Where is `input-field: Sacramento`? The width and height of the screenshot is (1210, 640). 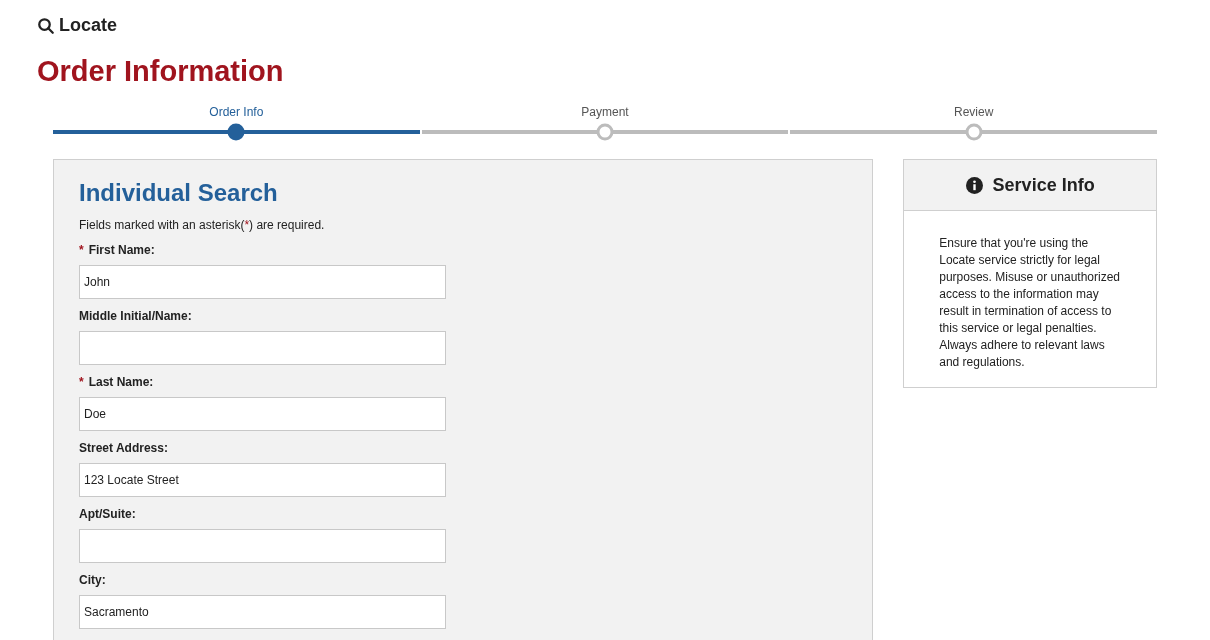 input-field: Sacramento is located at coordinates (262, 612).